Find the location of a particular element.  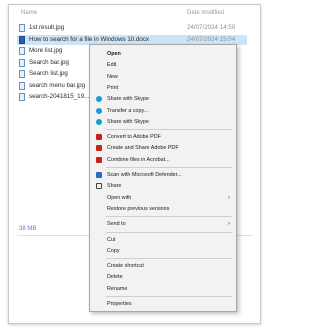

menu-item-label: Print is located at coordinates (113, 87).